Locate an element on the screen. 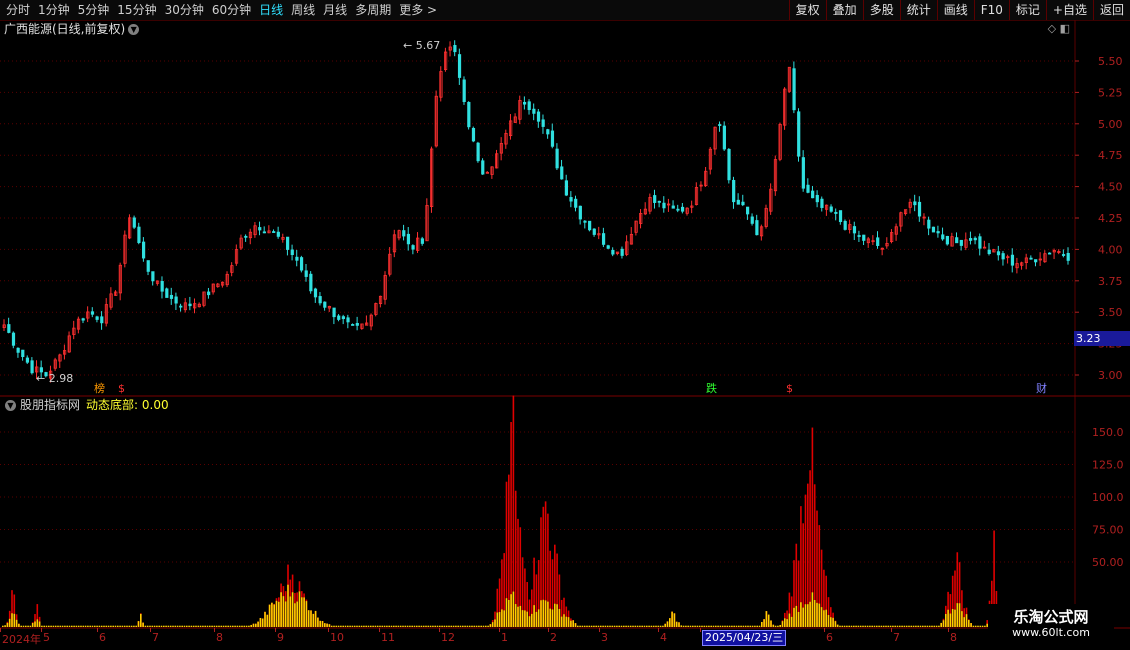 This screenshot has width=1130, height=650. x-axis: 2024年5678910111212345678 is located at coordinates (537, 638).